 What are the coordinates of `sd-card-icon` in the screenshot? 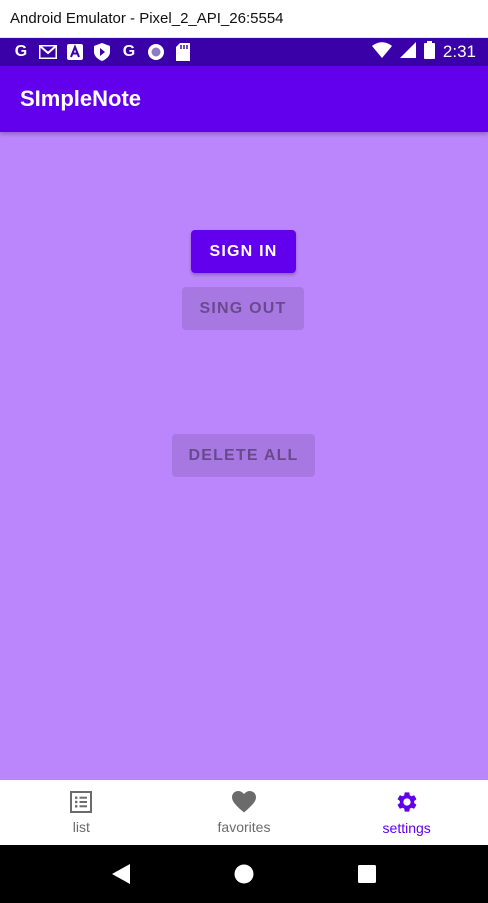 It's located at (183, 52).